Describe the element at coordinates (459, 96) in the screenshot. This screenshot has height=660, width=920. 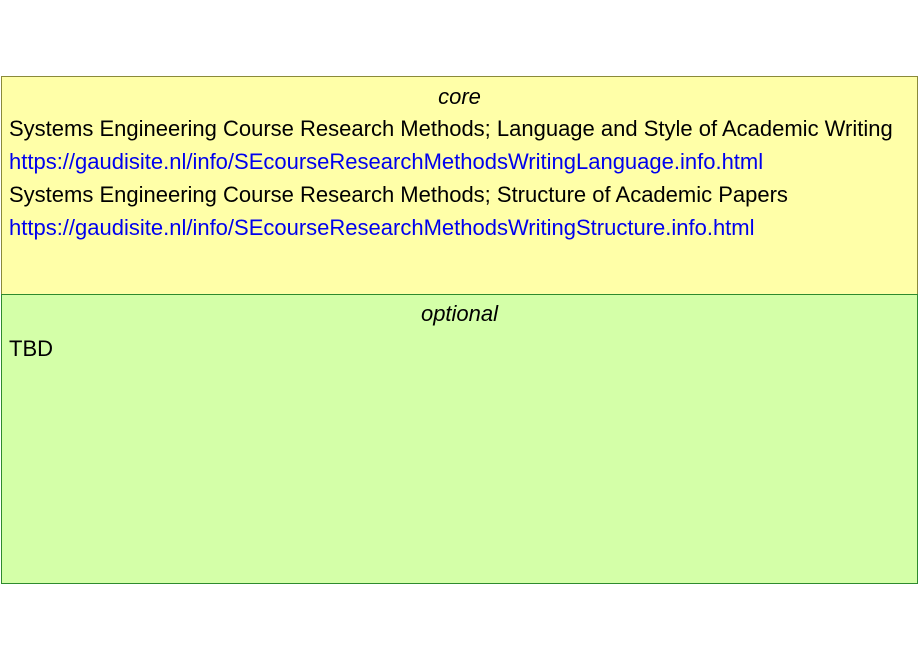
I see `core-section-title: core` at that location.